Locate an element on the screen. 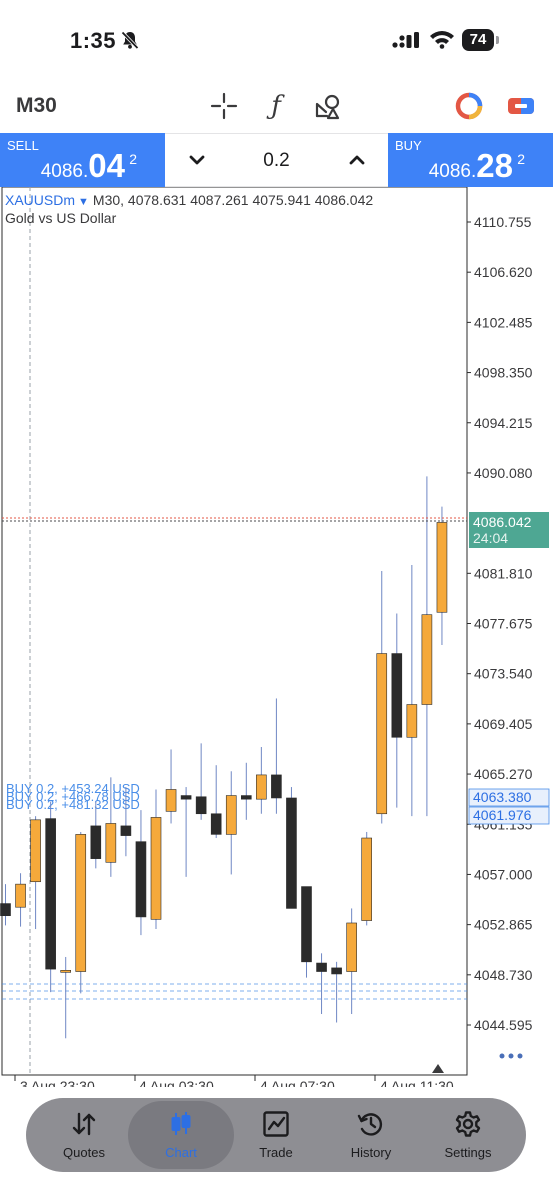 The height and width of the screenshot is (1200, 553). bell-muted-icon is located at coordinates (130, 42).